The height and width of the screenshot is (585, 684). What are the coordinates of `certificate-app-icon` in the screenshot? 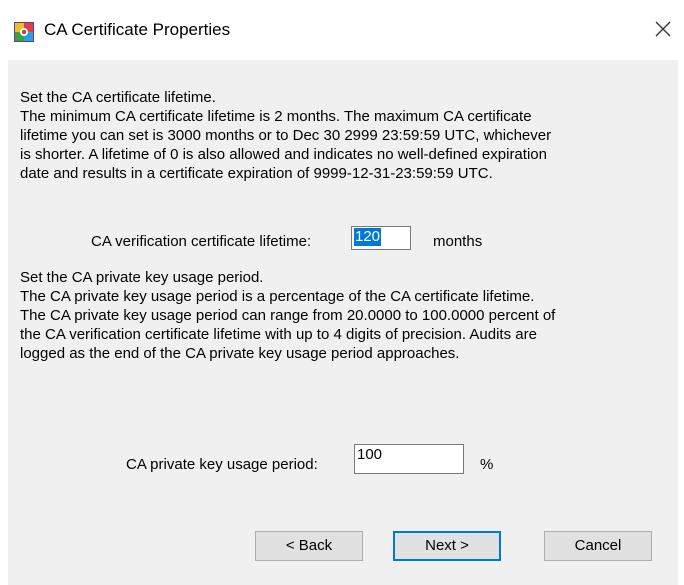 It's located at (24, 32).